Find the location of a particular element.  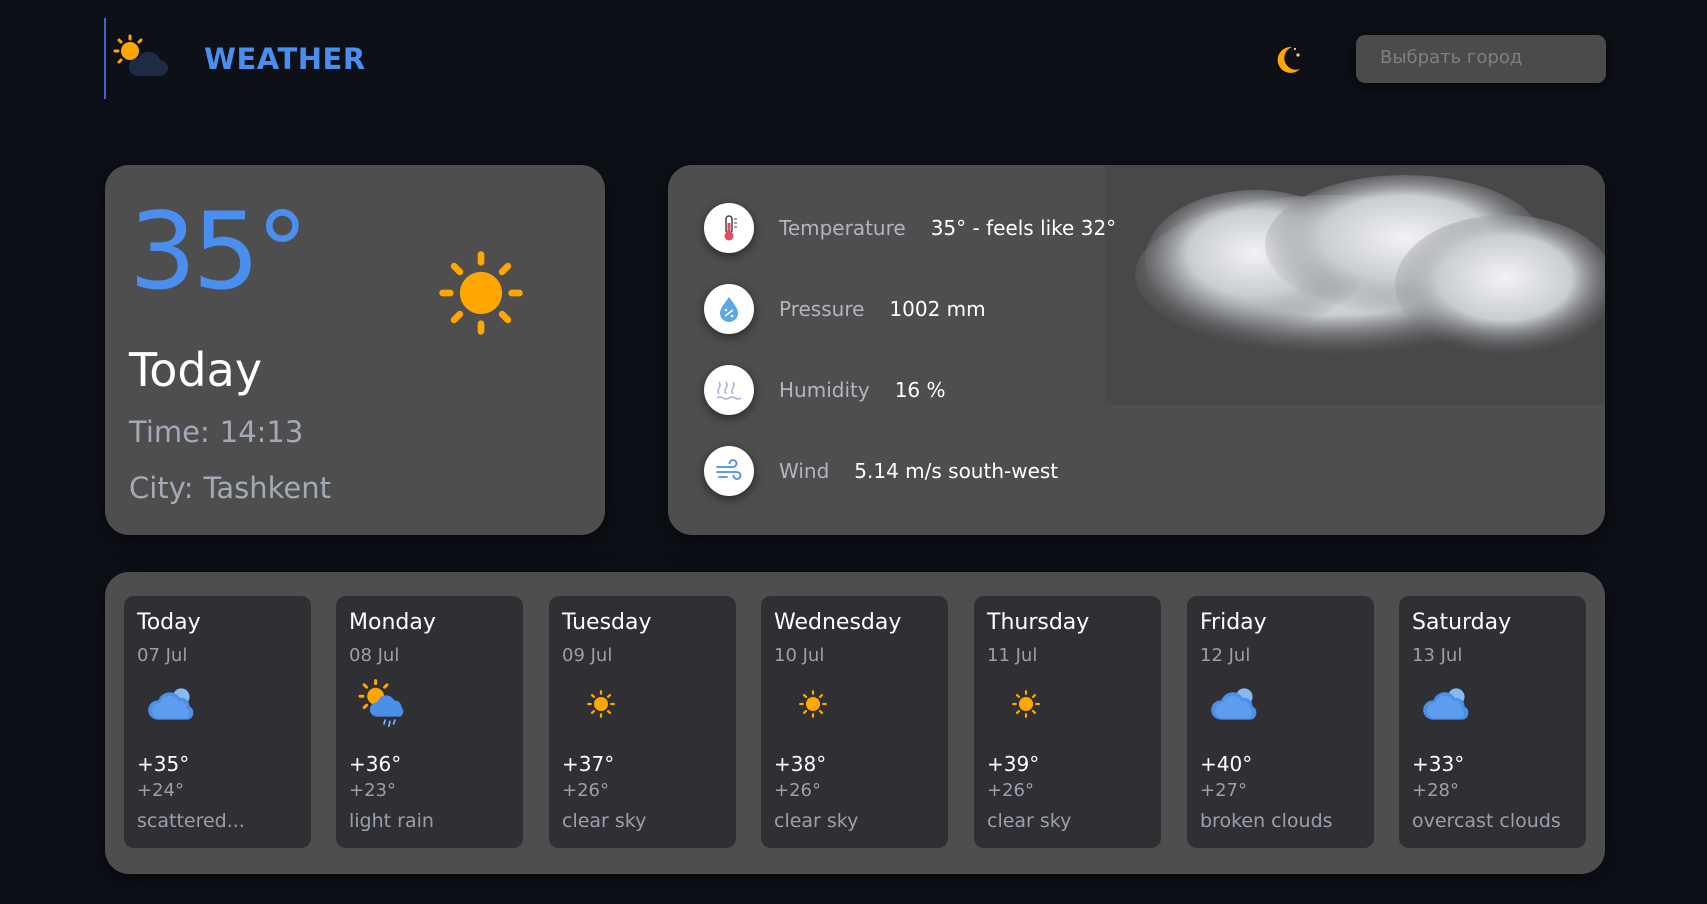

forecast-day-name: Monday is located at coordinates (392, 622).